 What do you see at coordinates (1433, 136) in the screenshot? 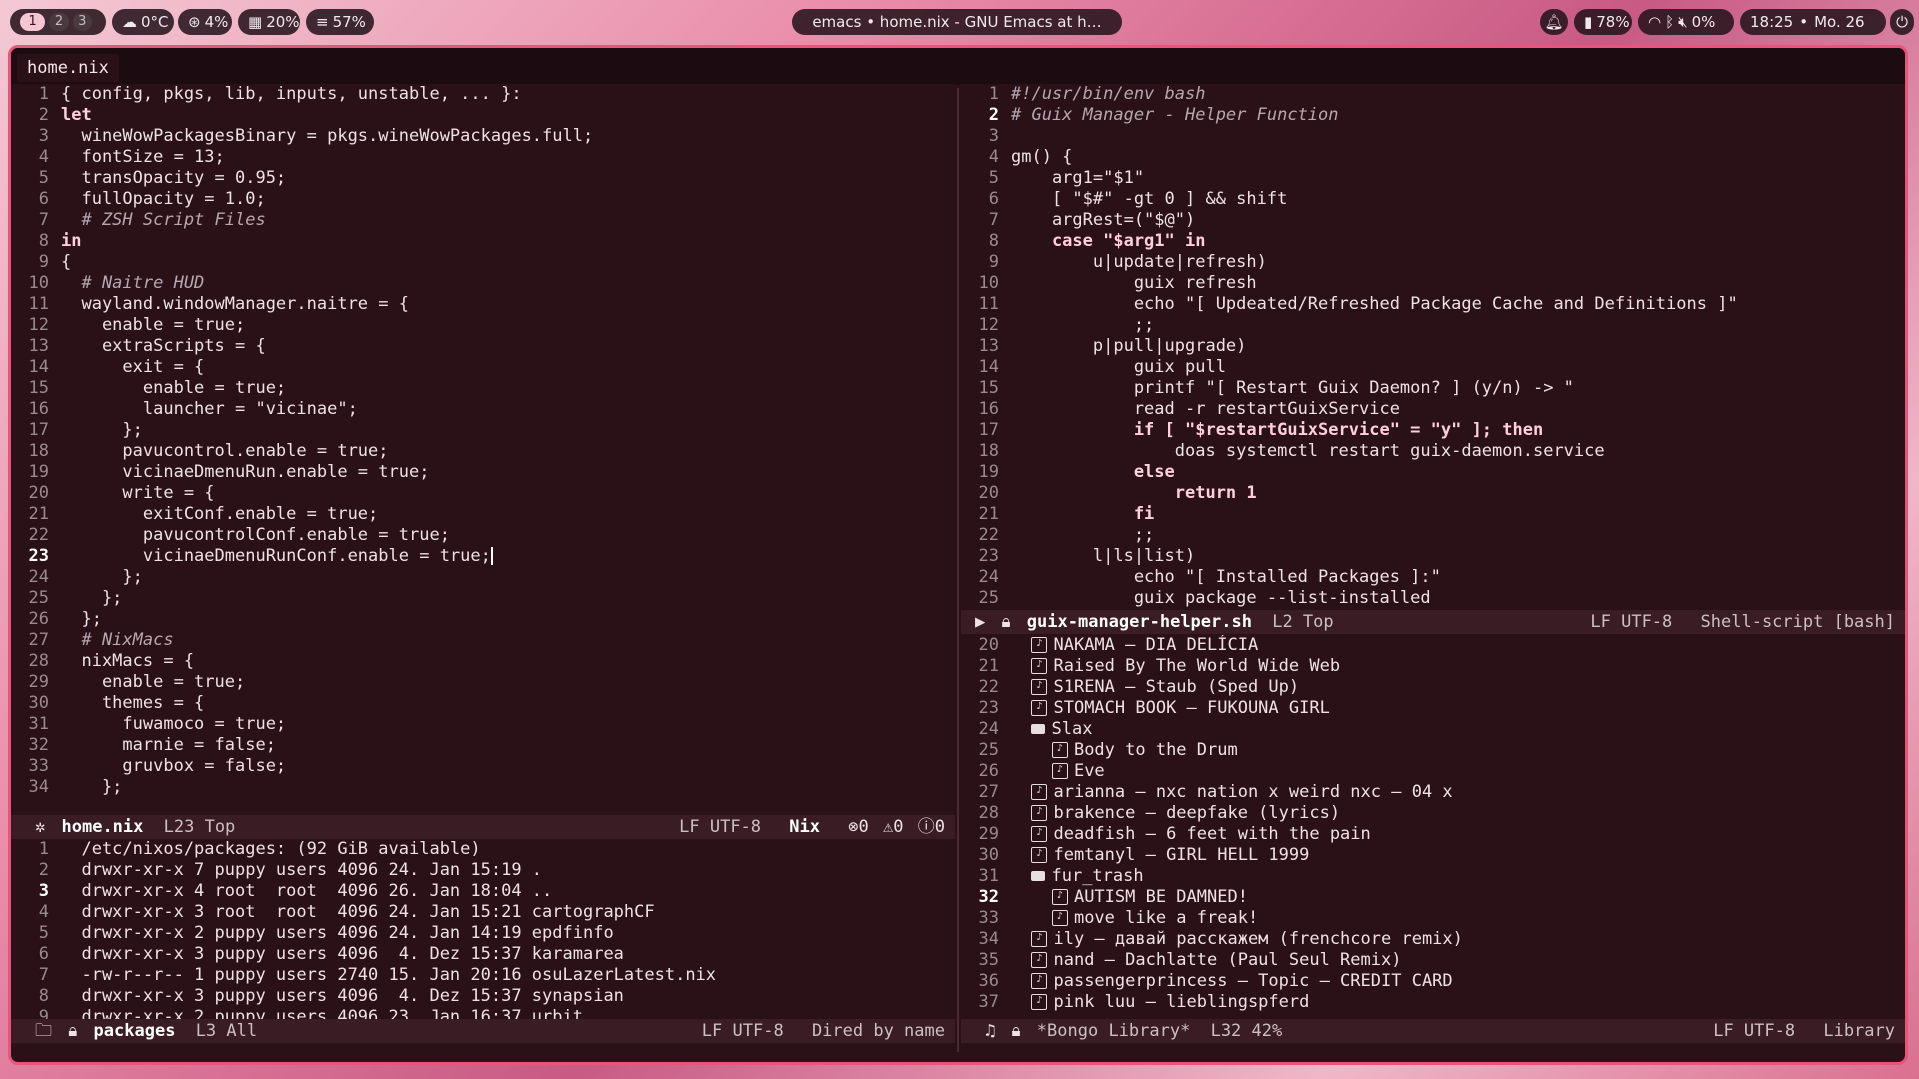
I see `code-line: 3` at bounding box center [1433, 136].